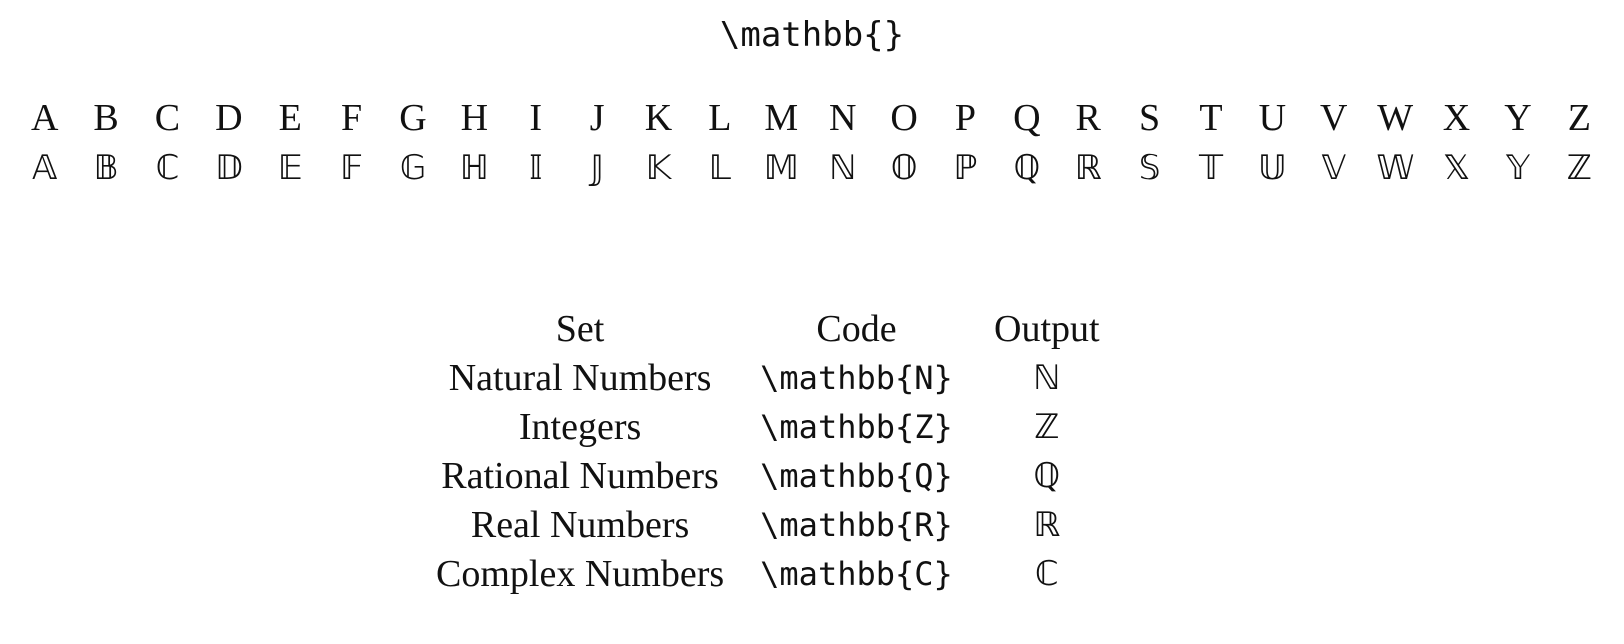 This screenshot has height=644, width=1624. What do you see at coordinates (352, 118) in the screenshot?
I see `plain-letter: F` at bounding box center [352, 118].